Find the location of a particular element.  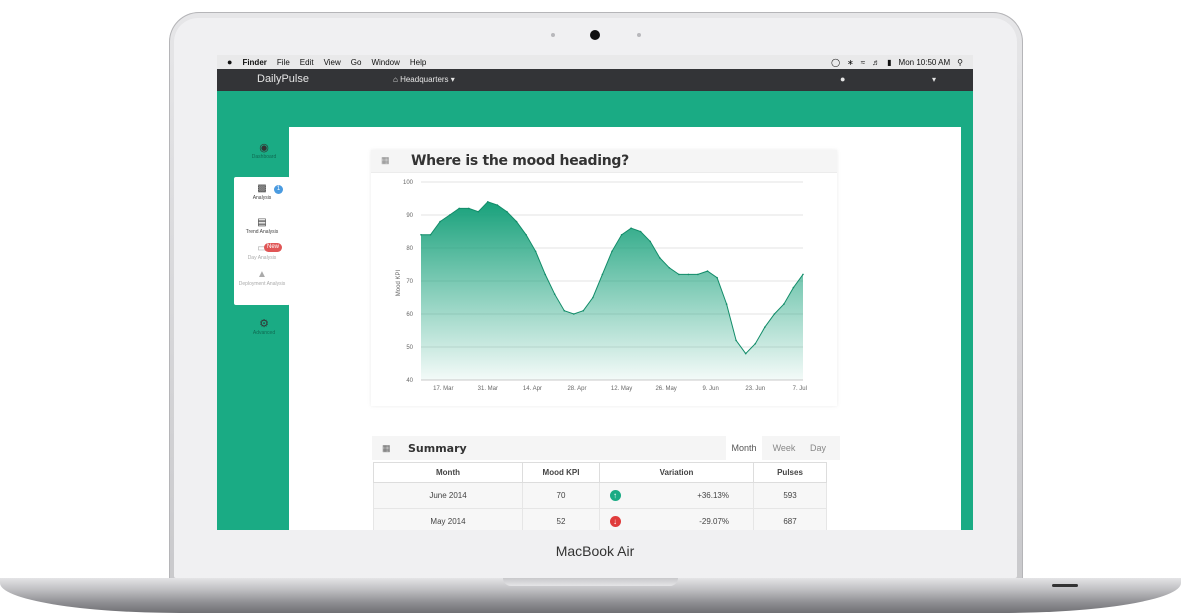

x-tick-label: 26. May is located at coordinates (665, 389).